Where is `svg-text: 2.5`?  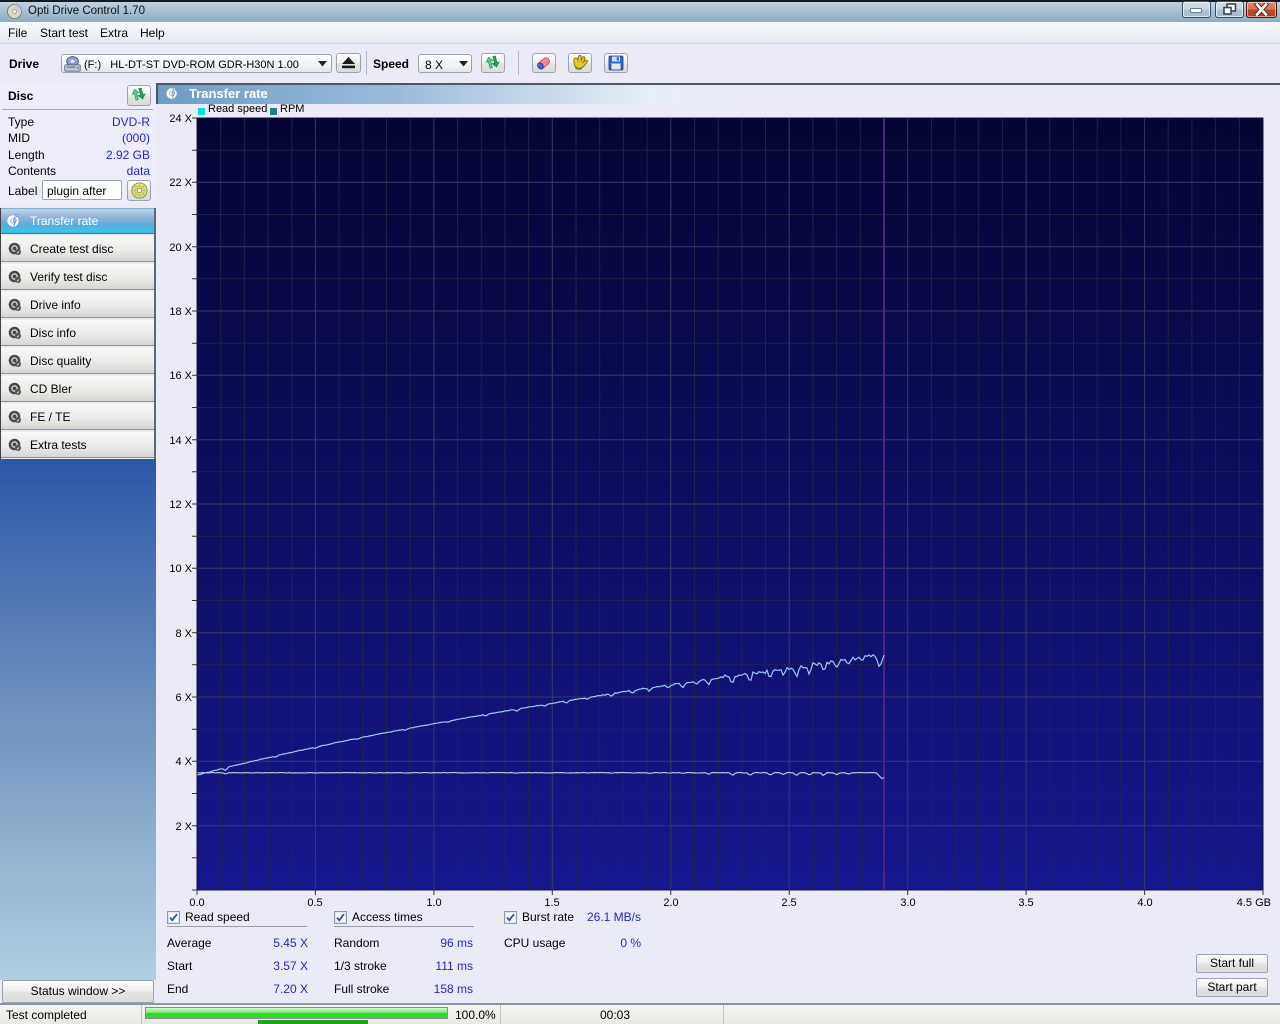
svg-text: 2.5 is located at coordinates (788, 903).